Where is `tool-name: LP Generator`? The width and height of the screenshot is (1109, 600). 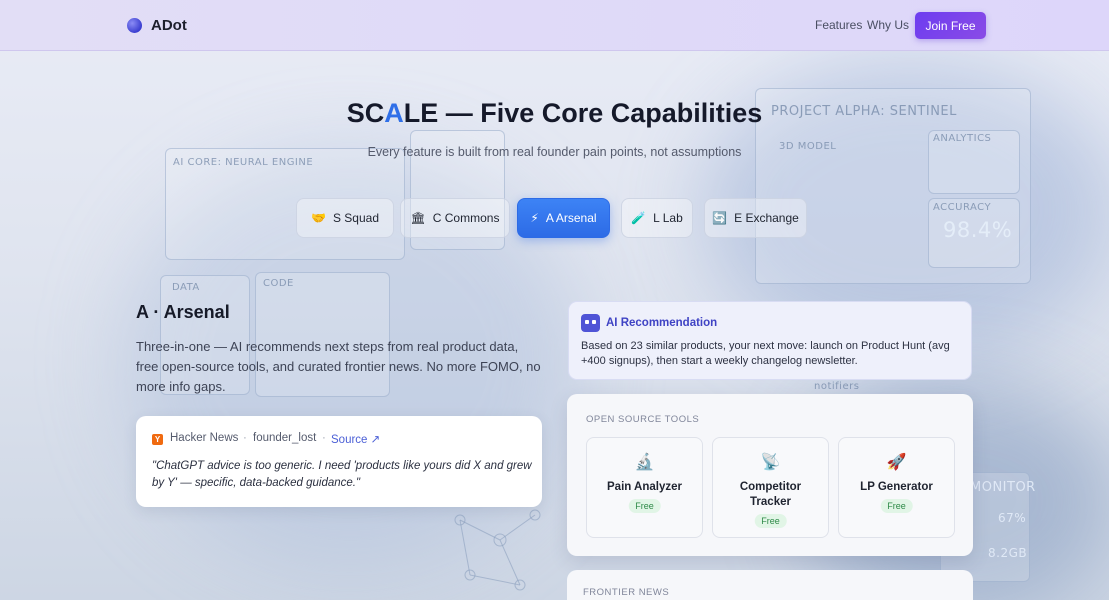
tool-name: LP Generator is located at coordinates (896, 487).